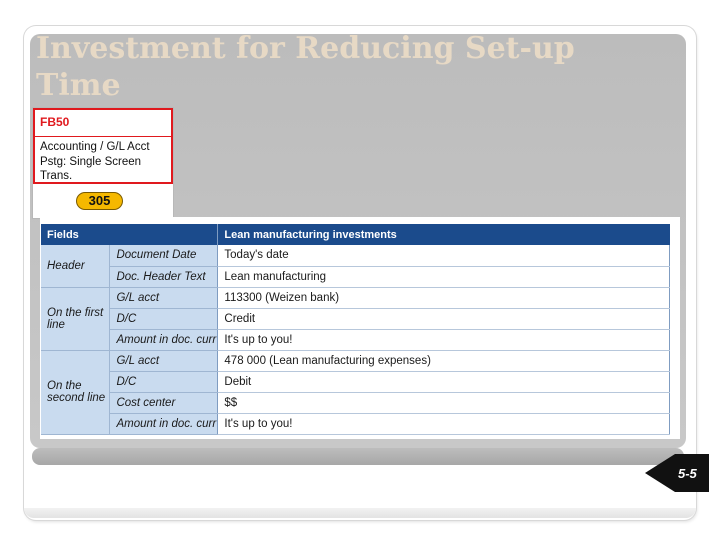 The height and width of the screenshot is (540, 720). I want to click on table-header-row: Fields Lean manufacturing investments, so click(355, 234).